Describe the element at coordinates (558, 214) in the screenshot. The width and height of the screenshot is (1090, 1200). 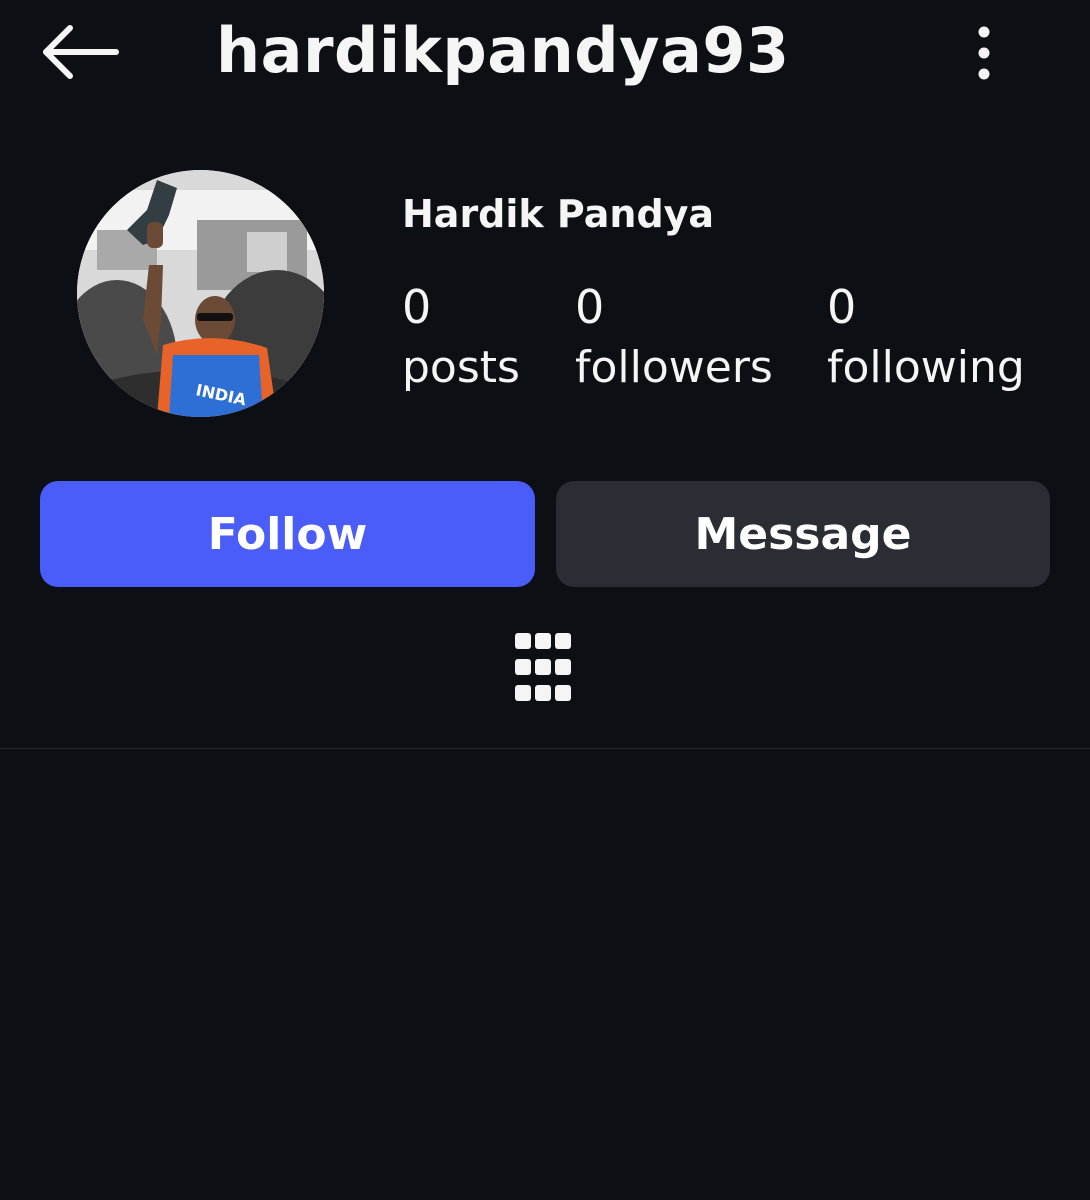
I see `display-name: Hardik Pandya` at that location.